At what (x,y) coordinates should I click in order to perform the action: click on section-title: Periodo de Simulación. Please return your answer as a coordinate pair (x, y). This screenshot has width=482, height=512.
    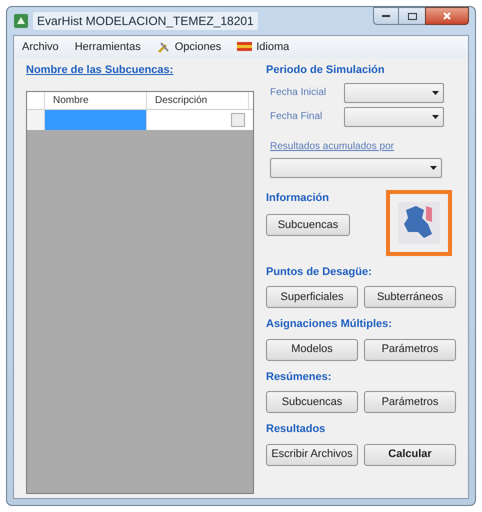
    Looking at the image, I should click on (326, 70).